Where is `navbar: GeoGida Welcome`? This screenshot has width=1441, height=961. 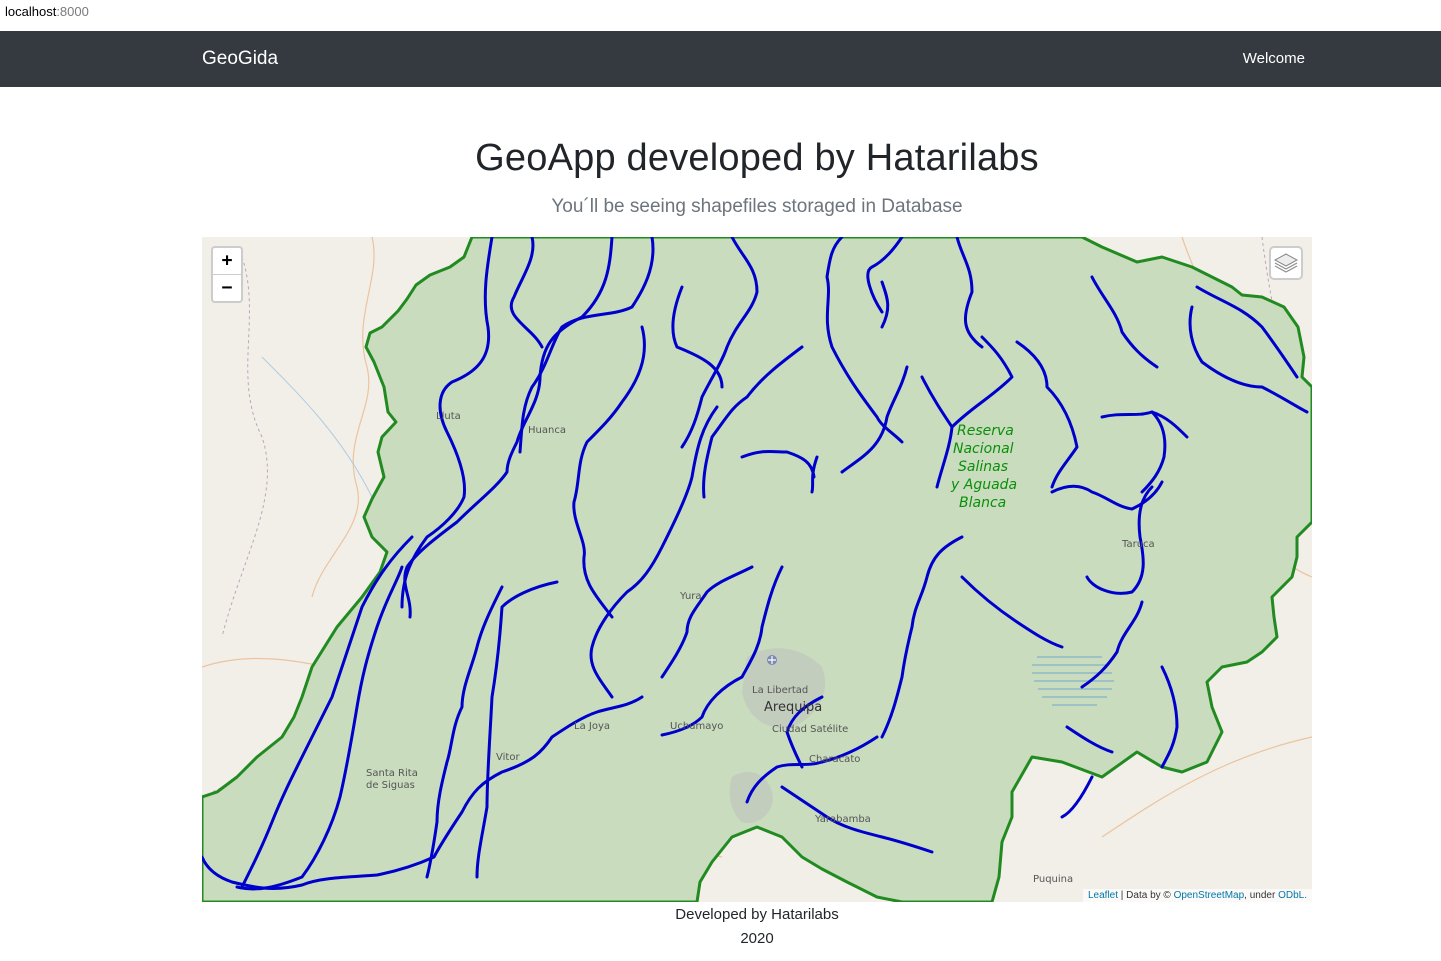
navbar: GeoGida Welcome is located at coordinates (720, 59).